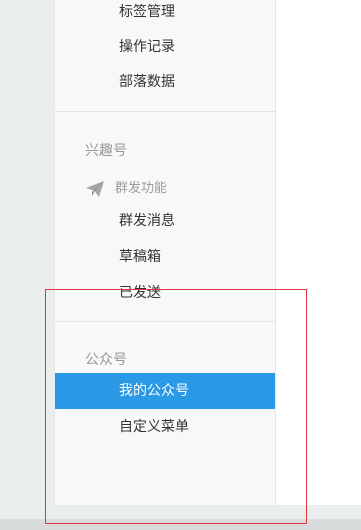  I want to click on subgroup-mass-send: 群发功能, so click(126, 189).